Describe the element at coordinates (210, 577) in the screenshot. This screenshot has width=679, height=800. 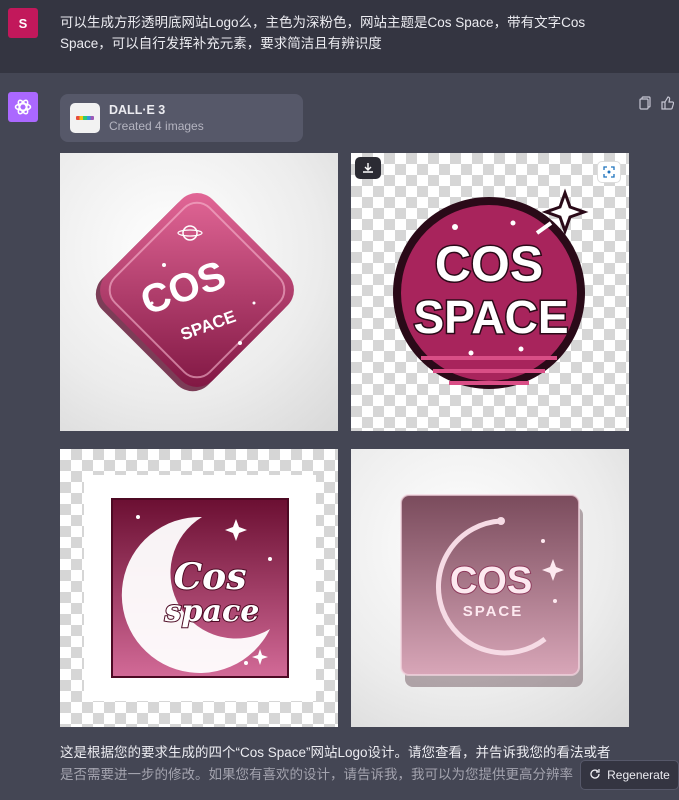
I see `logo-text-cos: Cos` at that location.